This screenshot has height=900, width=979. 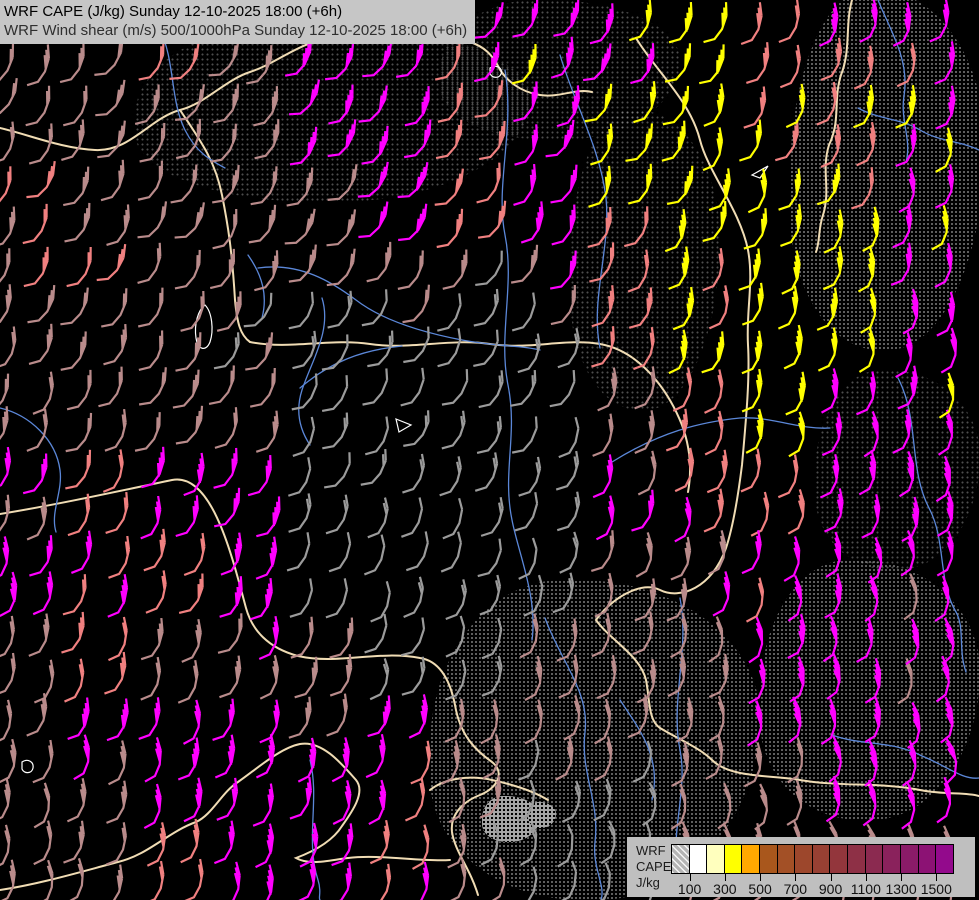 I want to click on legend-tick-label: 900, so click(x=830, y=889).